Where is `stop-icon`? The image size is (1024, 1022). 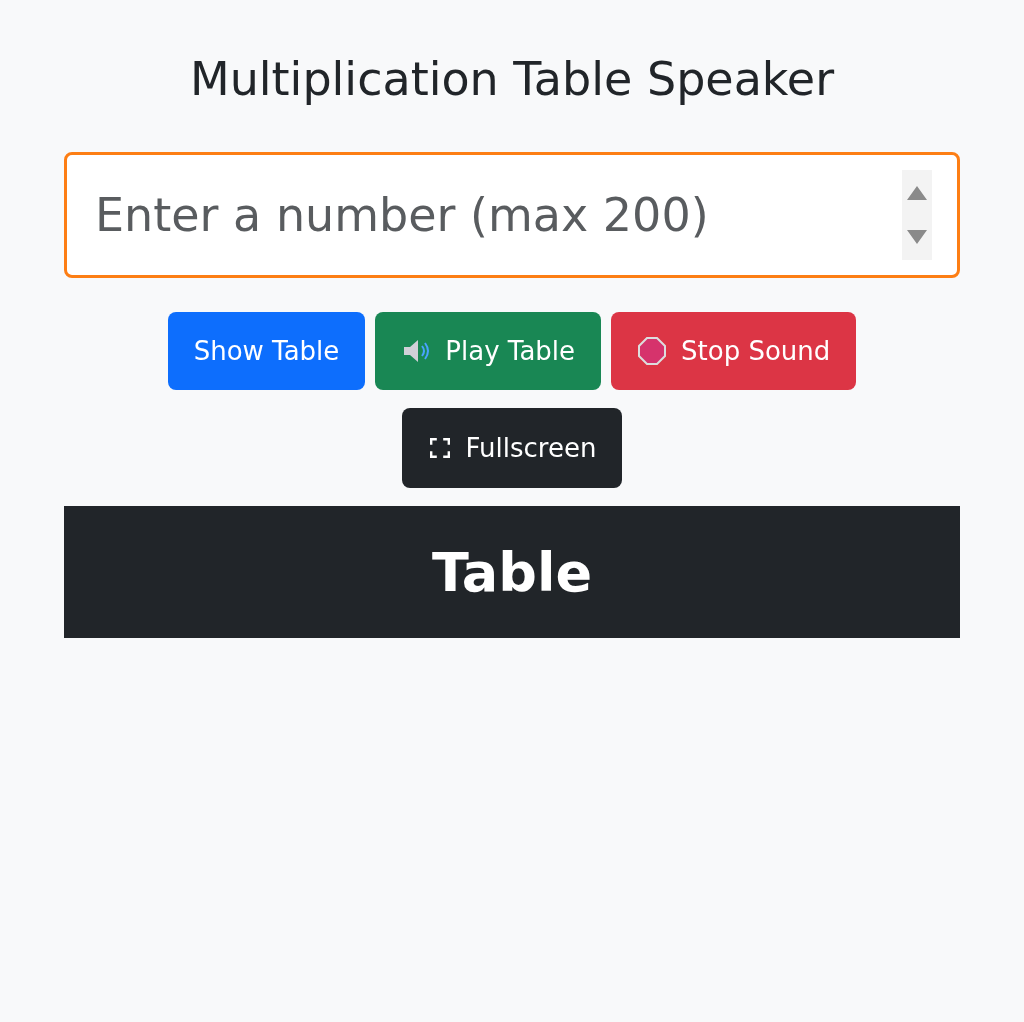
stop-icon is located at coordinates (652, 351).